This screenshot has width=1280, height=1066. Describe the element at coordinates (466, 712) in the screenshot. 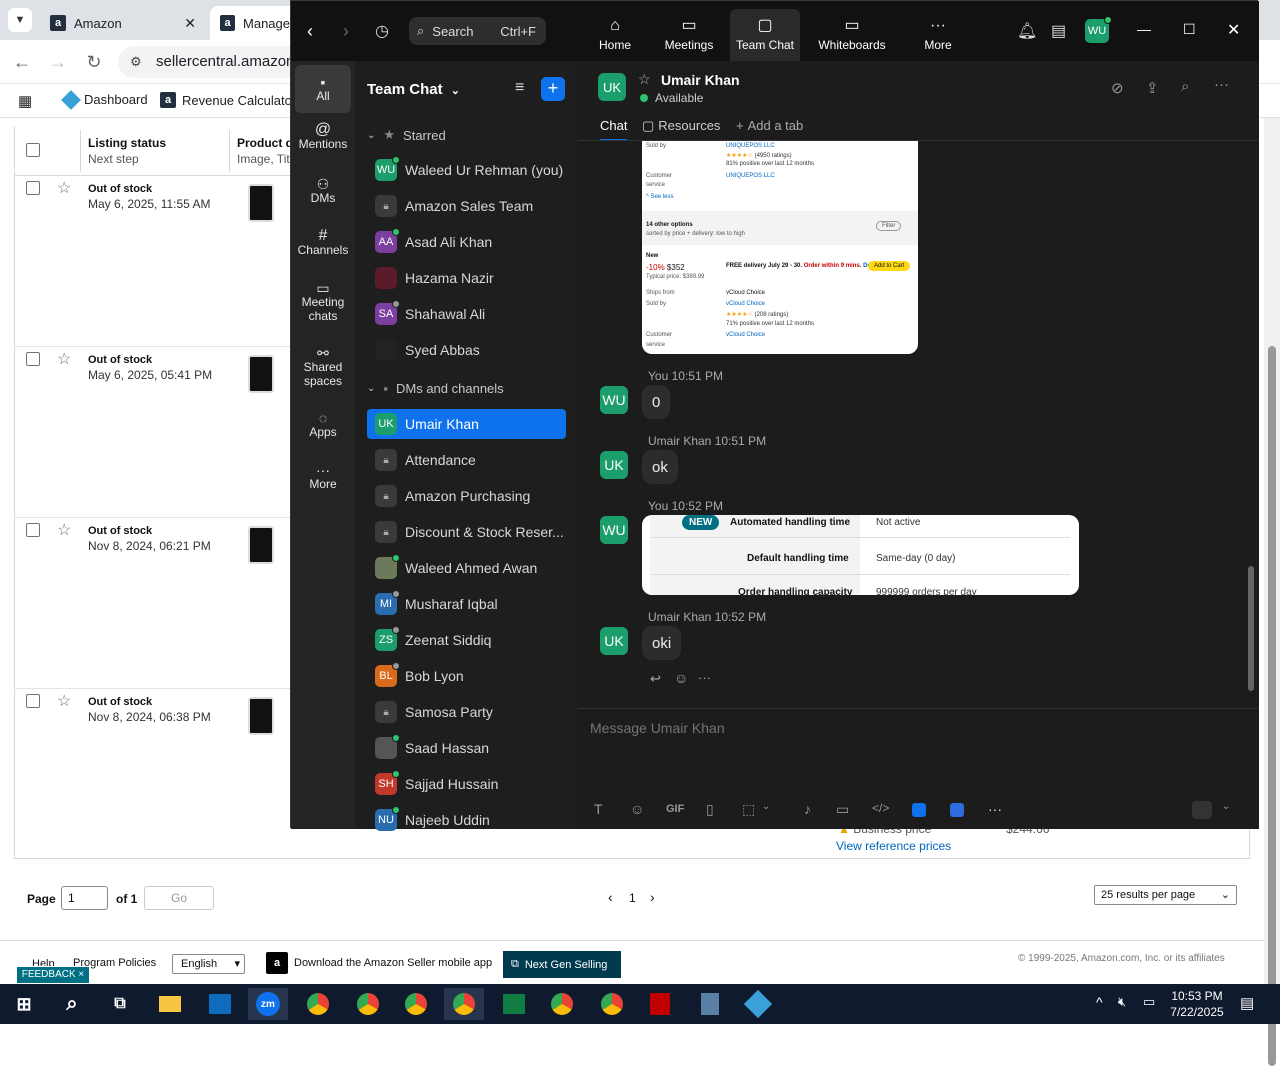

I see `chat-list-item: 🔒︎ Samosa Party` at that location.